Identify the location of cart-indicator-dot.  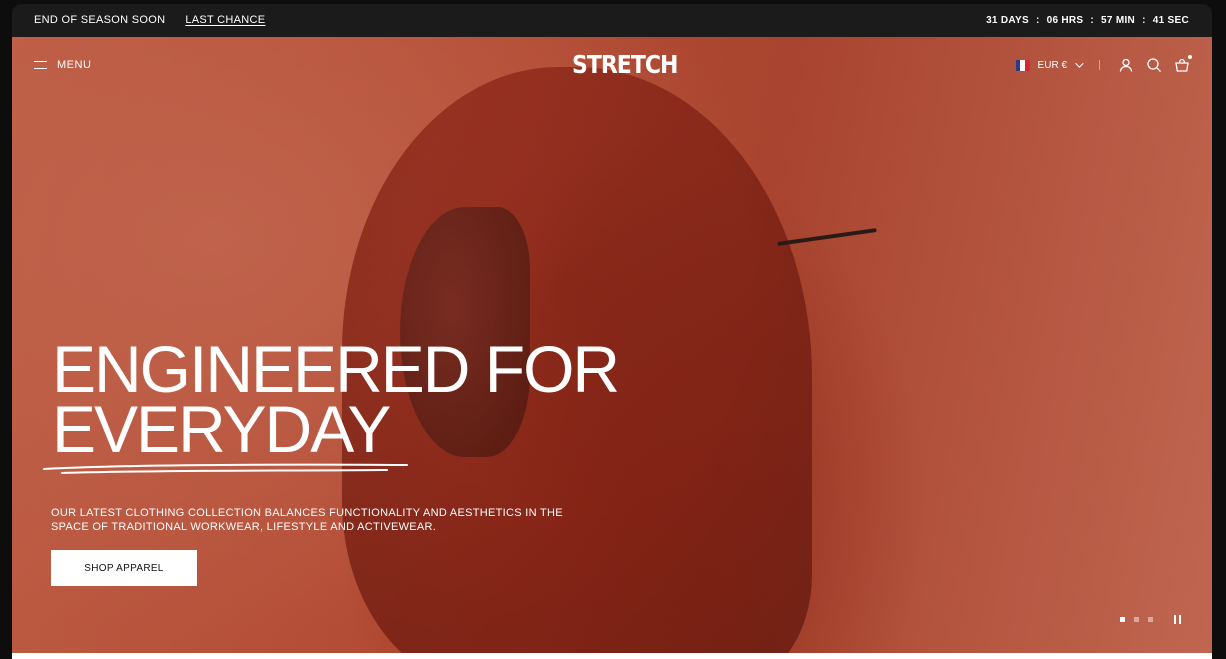
(1190, 57).